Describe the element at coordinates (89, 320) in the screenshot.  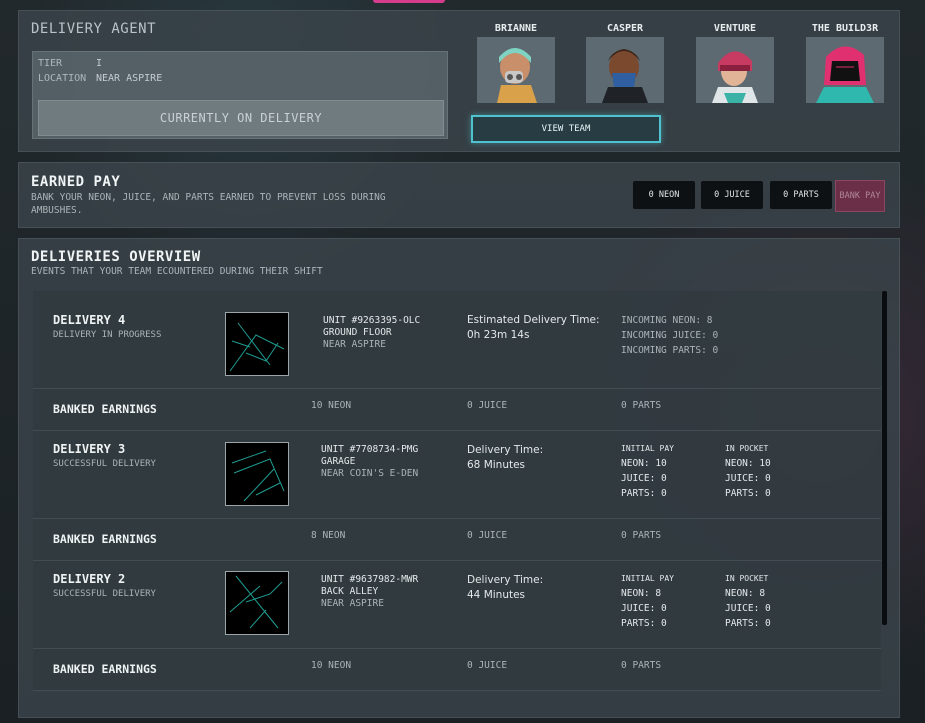
I see `delivery-name: DELIVERY 4` at that location.